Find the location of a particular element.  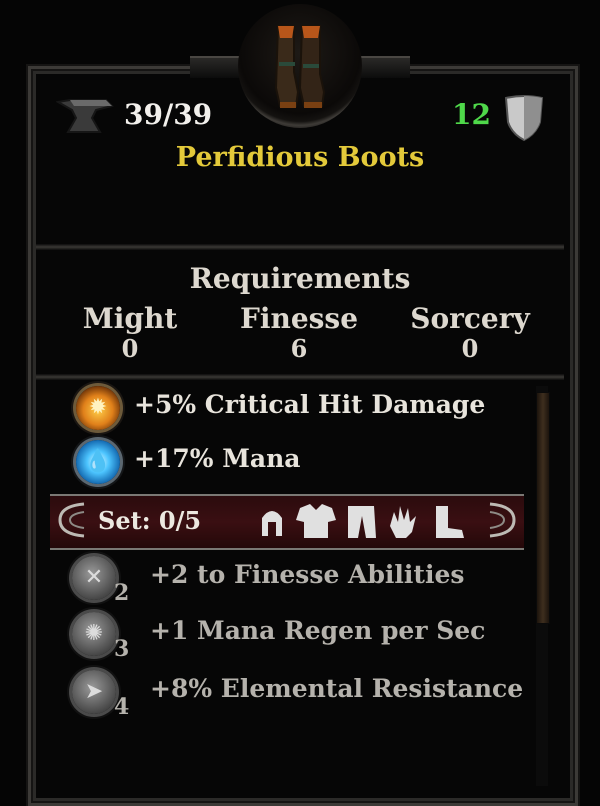

requirement-finesse: Finesse 6 is located at coordinates (299, 332).